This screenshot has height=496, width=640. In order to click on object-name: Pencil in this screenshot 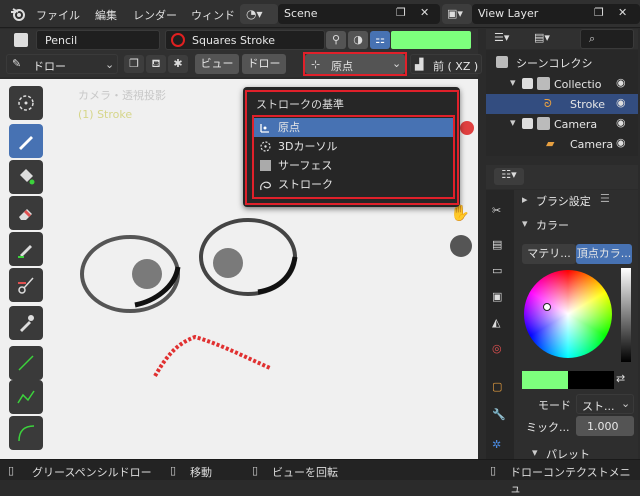, I will do `click(61, 40)`.